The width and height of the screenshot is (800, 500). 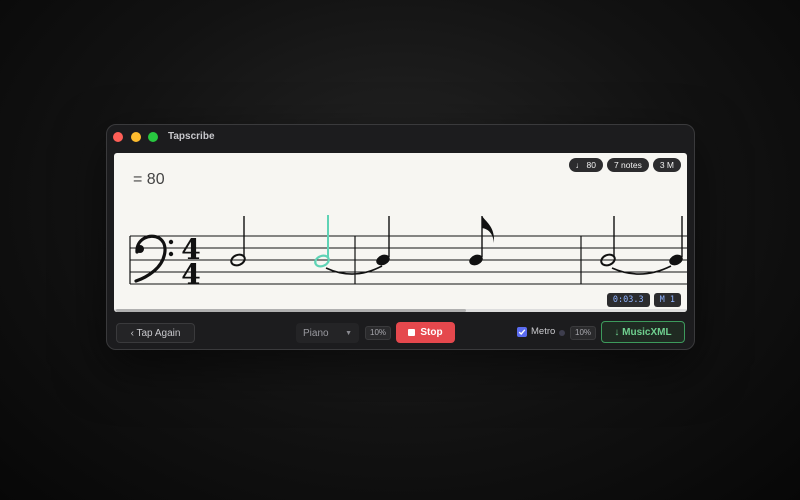 What do you see at coordinates (667, 300) in the screenshot?
I see `measure-readout: M 1` at bounding box center [667, 300].